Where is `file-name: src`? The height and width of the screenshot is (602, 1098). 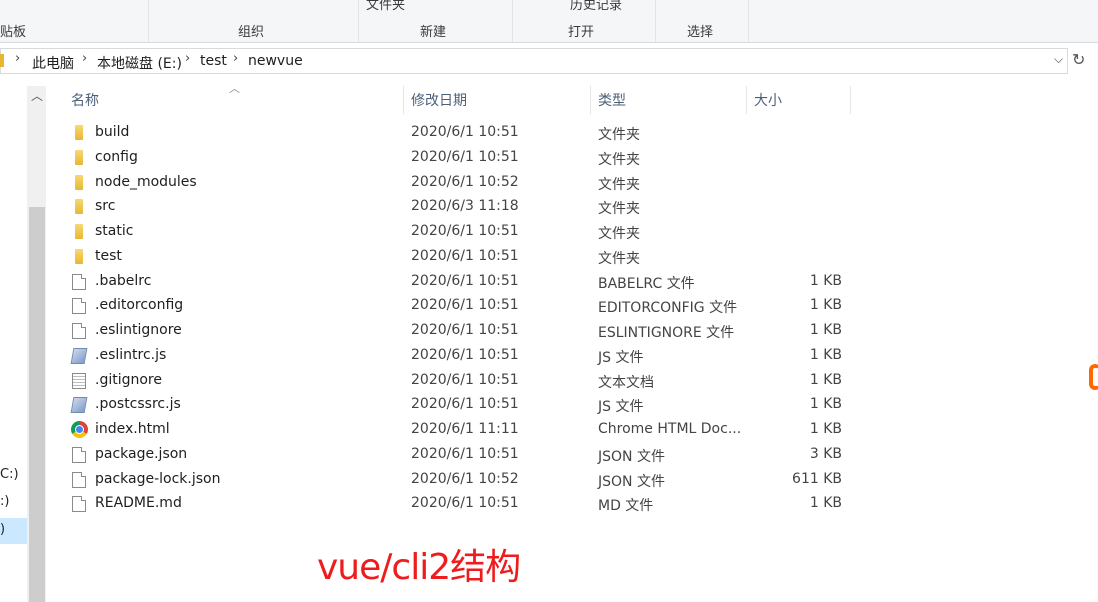
file-name: src is located at coordinates (105, 206).